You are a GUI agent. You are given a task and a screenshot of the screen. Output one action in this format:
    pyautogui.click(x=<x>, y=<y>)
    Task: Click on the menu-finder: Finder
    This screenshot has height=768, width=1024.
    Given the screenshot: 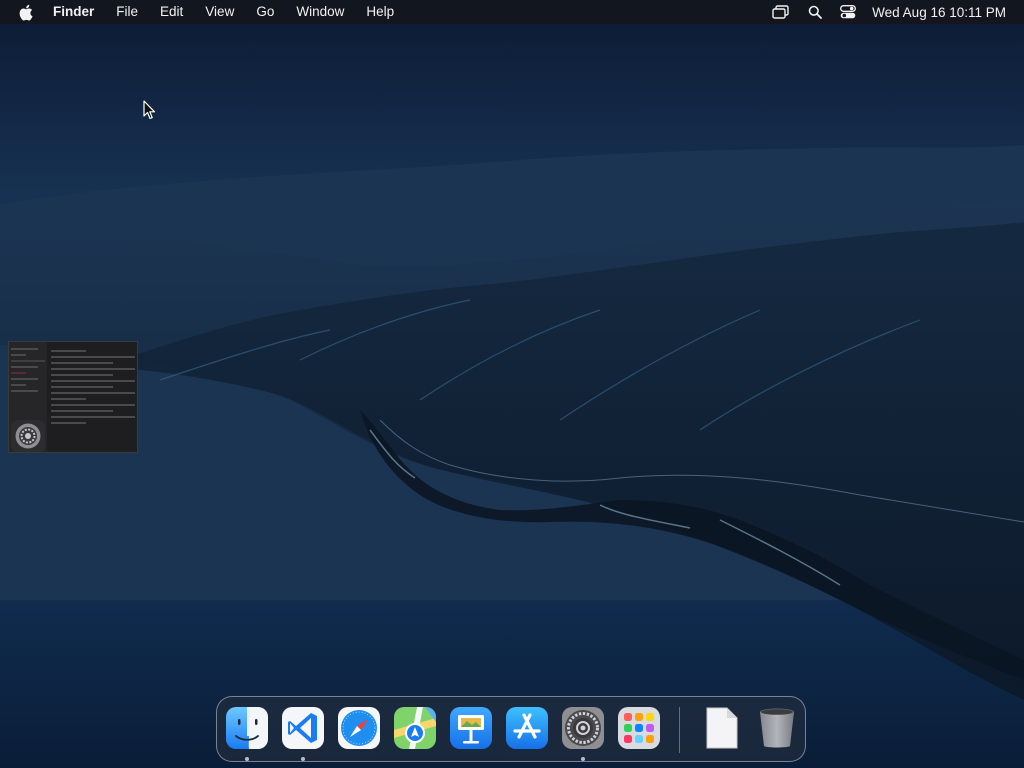 What is the action you would take?
    pyautogui.click(x=73, y=12)
    